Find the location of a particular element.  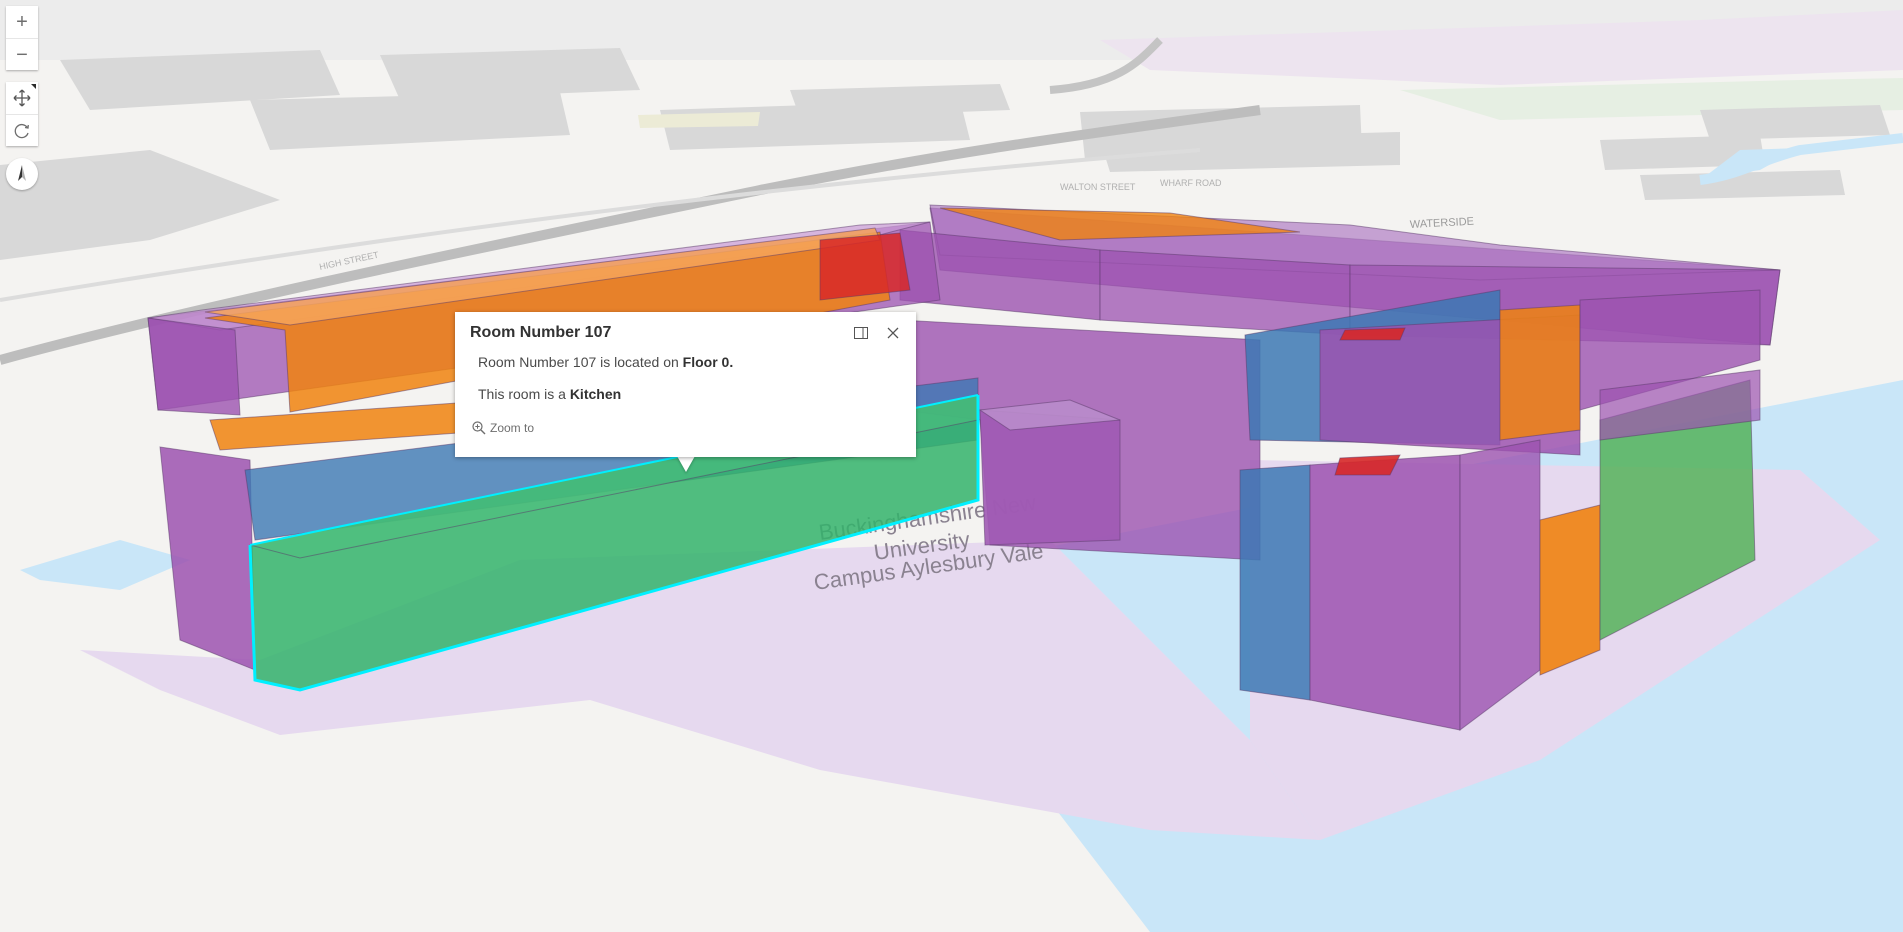

floor-value: Floor 0. is located at coordinates (708, 362).